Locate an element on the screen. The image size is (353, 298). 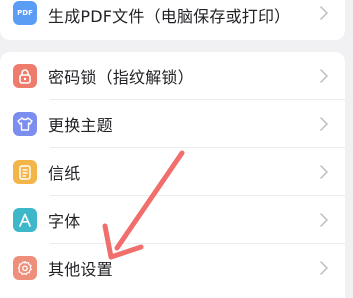
pdf-icon-text: PDF is located at coordinates (25, 13).